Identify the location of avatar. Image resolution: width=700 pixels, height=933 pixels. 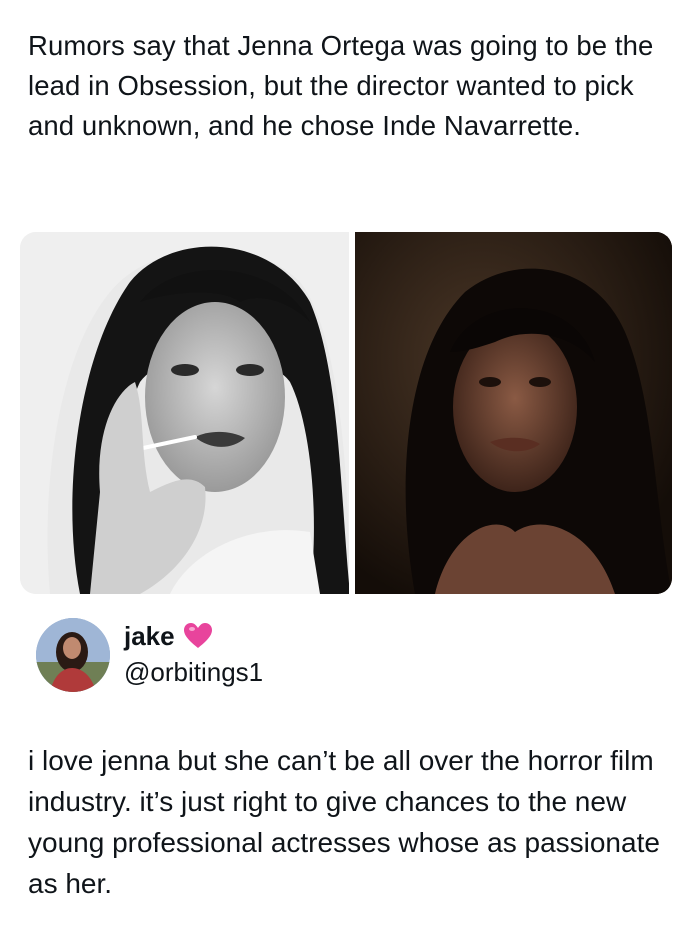
(73, 655).